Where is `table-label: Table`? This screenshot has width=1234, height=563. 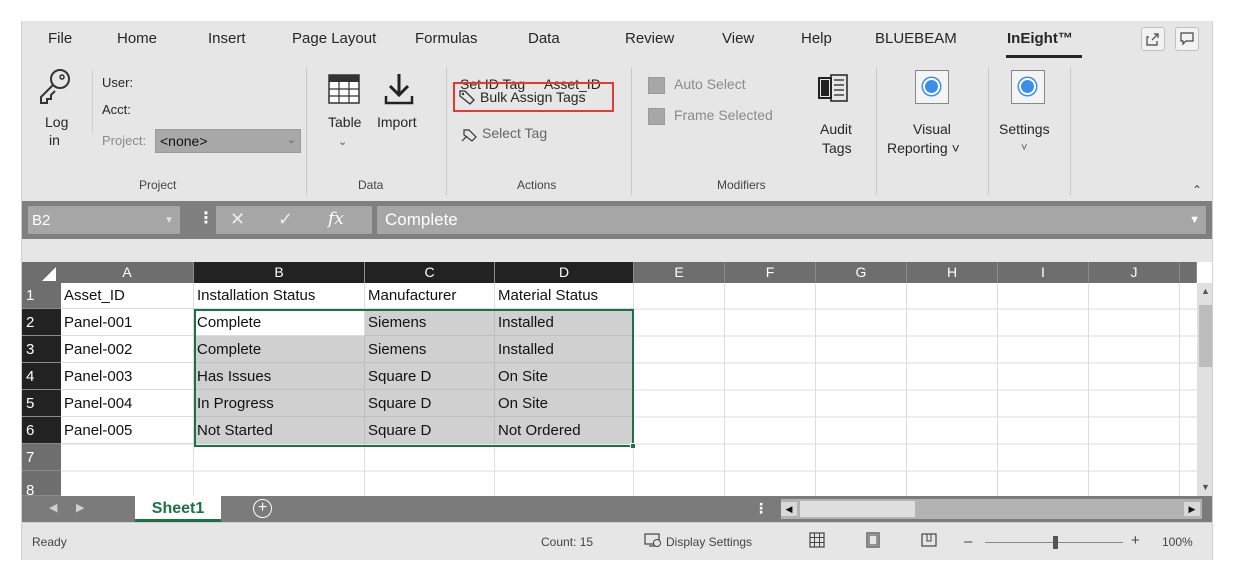 table-label: Table is located at coordinates (345, 122).